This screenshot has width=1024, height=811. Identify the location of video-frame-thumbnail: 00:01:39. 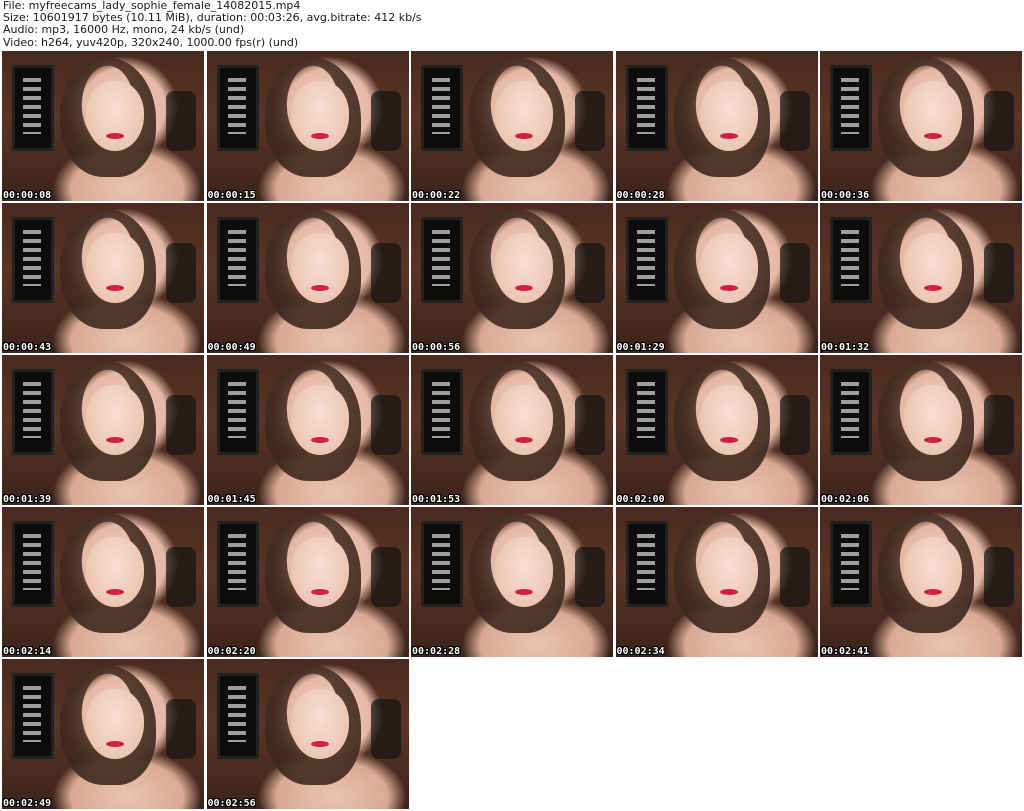
(103, 430).